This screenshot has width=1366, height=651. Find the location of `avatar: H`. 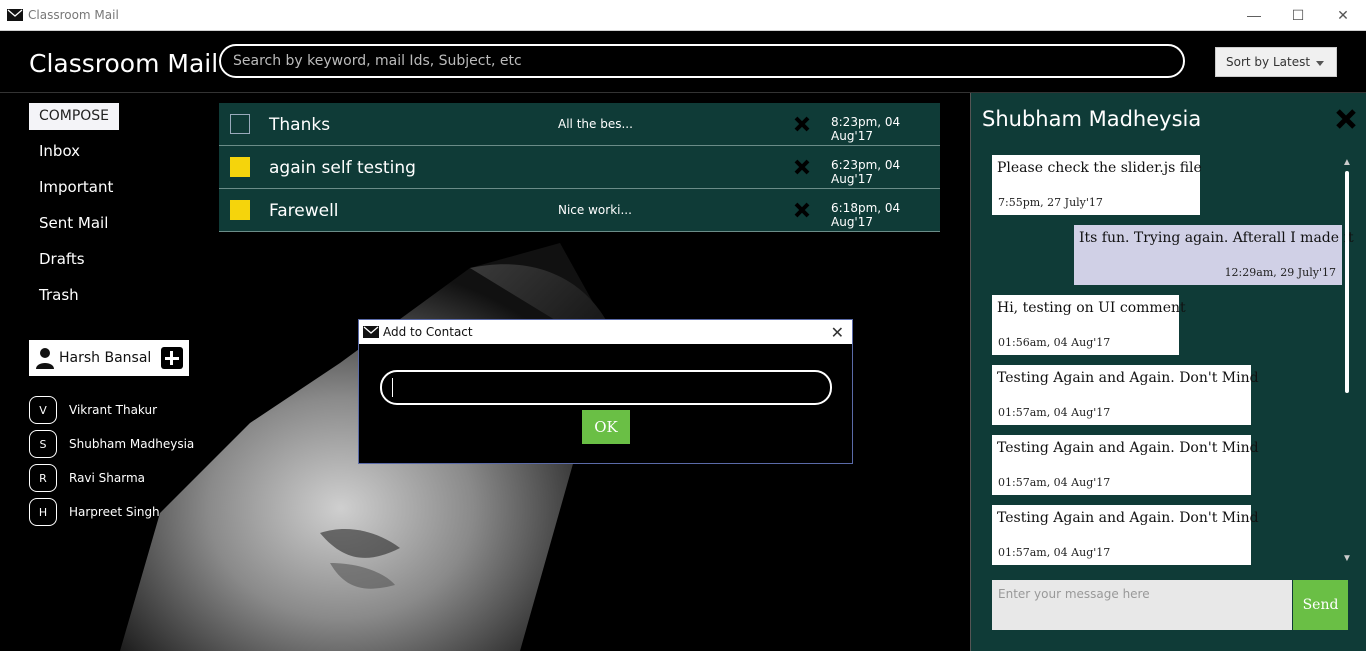

avatar: H is located at coordinates (43, 512).